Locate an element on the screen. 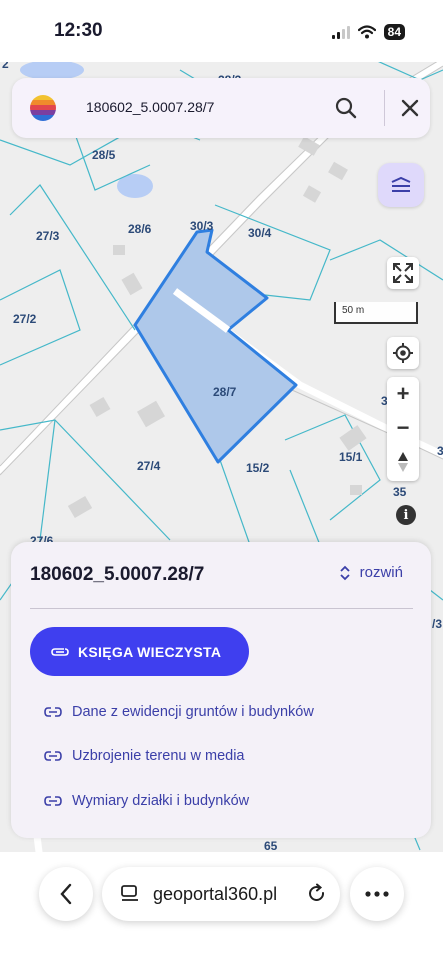  search-icon is located at coordinates (346, 108).